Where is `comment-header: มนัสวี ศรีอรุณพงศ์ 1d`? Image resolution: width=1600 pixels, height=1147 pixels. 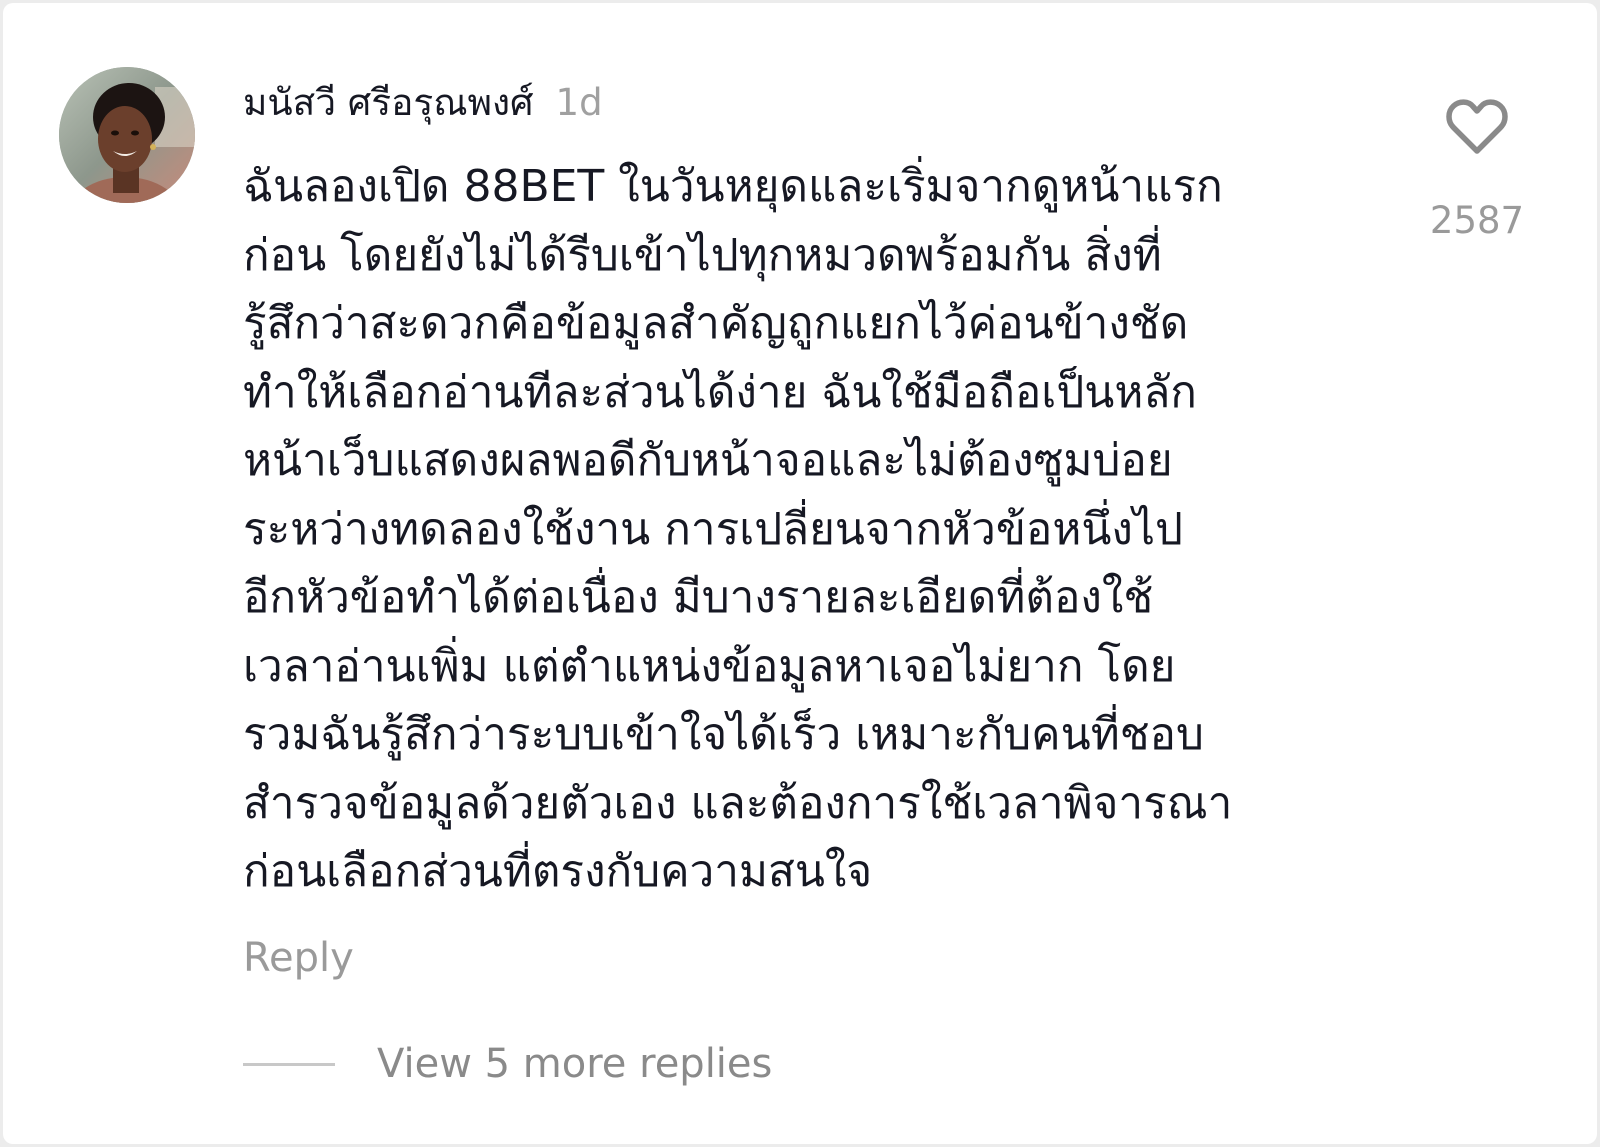
comment-header: มนัสวี ศรีอรุณพงศ์ 1d is located at coordinates (423, 103).